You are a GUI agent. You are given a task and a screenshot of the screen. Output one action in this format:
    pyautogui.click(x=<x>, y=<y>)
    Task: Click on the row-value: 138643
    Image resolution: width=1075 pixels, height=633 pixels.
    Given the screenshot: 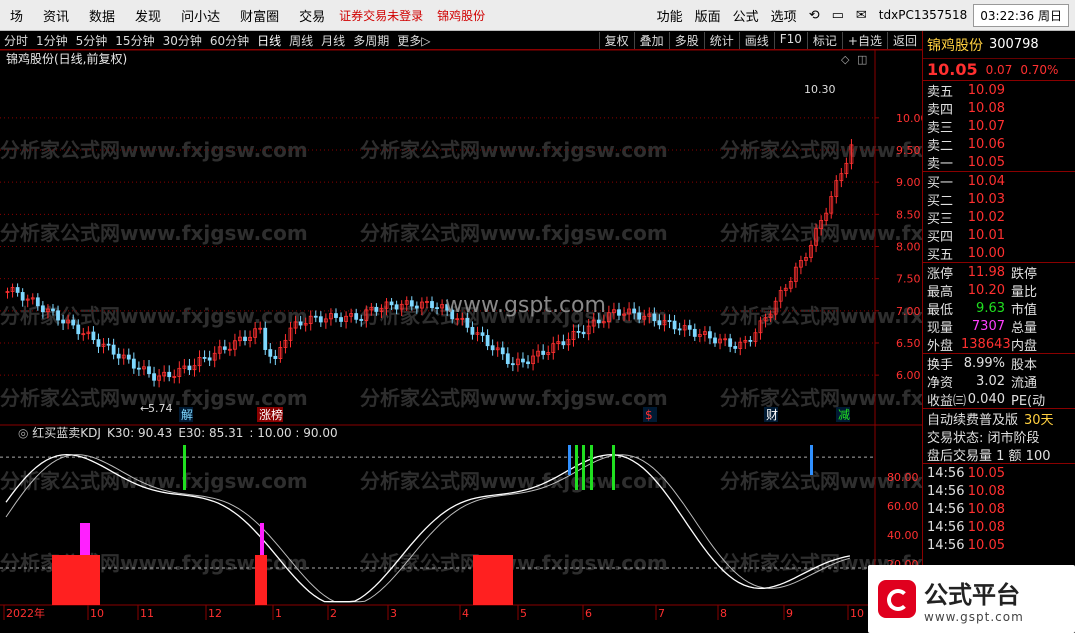 What is the action you would take?
    pyautogui.click(x=986, y=344)
    